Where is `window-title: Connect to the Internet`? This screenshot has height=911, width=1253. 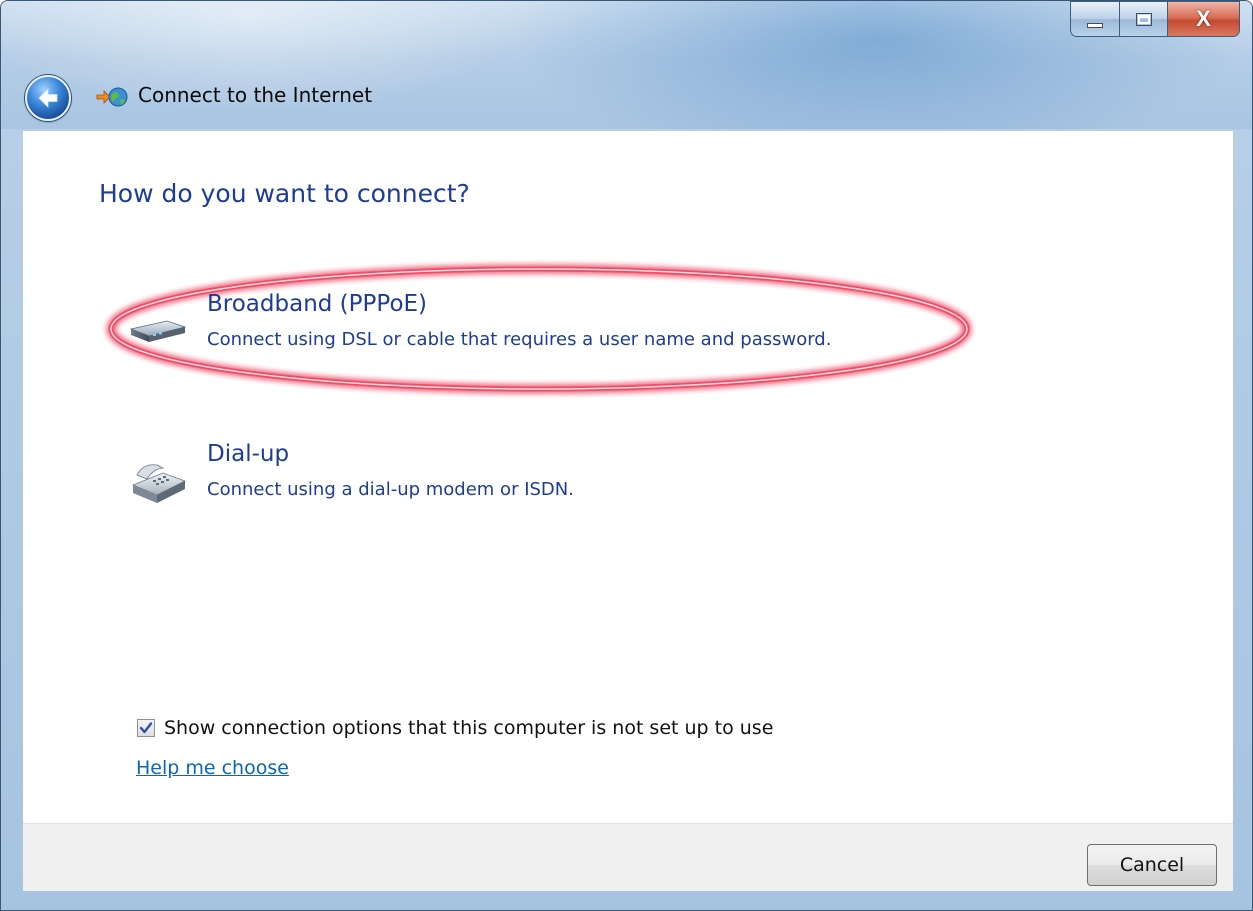
window-title: Connect to the Internet is located at coordinates (255, 95).